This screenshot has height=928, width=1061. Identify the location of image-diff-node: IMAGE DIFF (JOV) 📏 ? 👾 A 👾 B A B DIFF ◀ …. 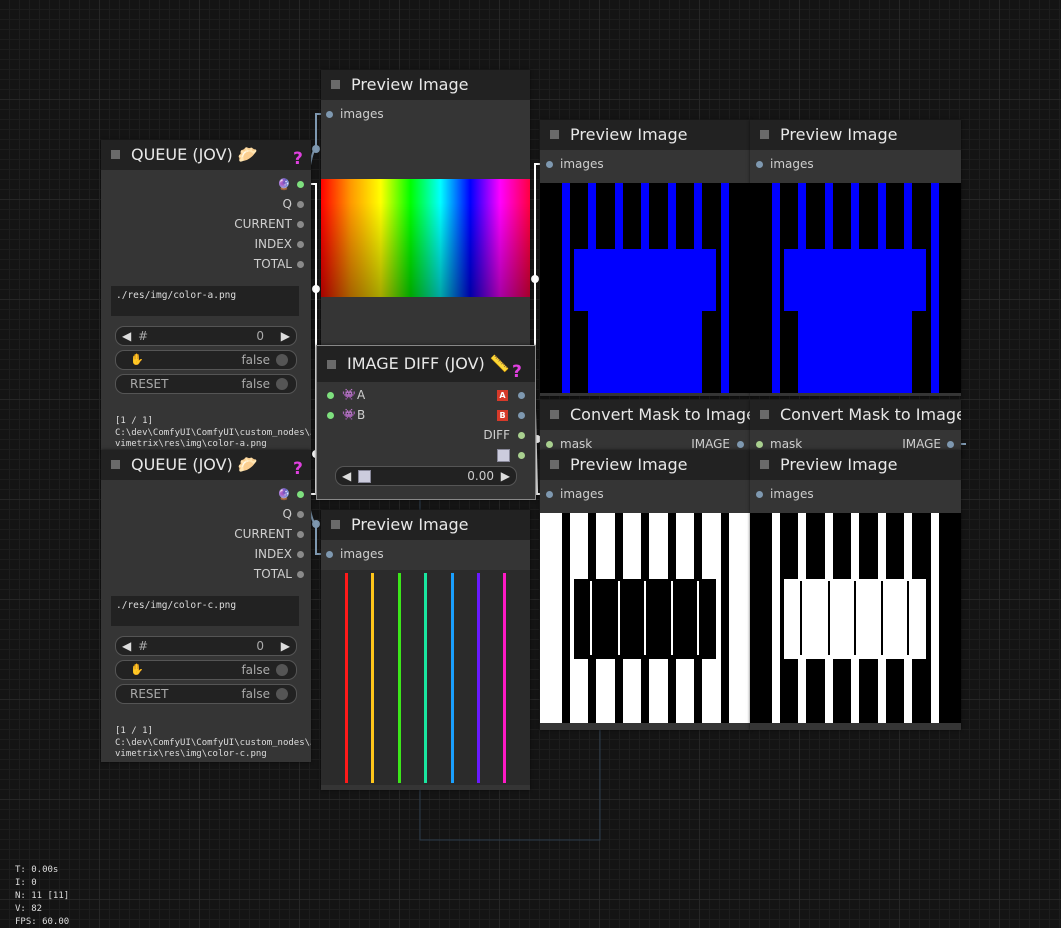
(426, 422).